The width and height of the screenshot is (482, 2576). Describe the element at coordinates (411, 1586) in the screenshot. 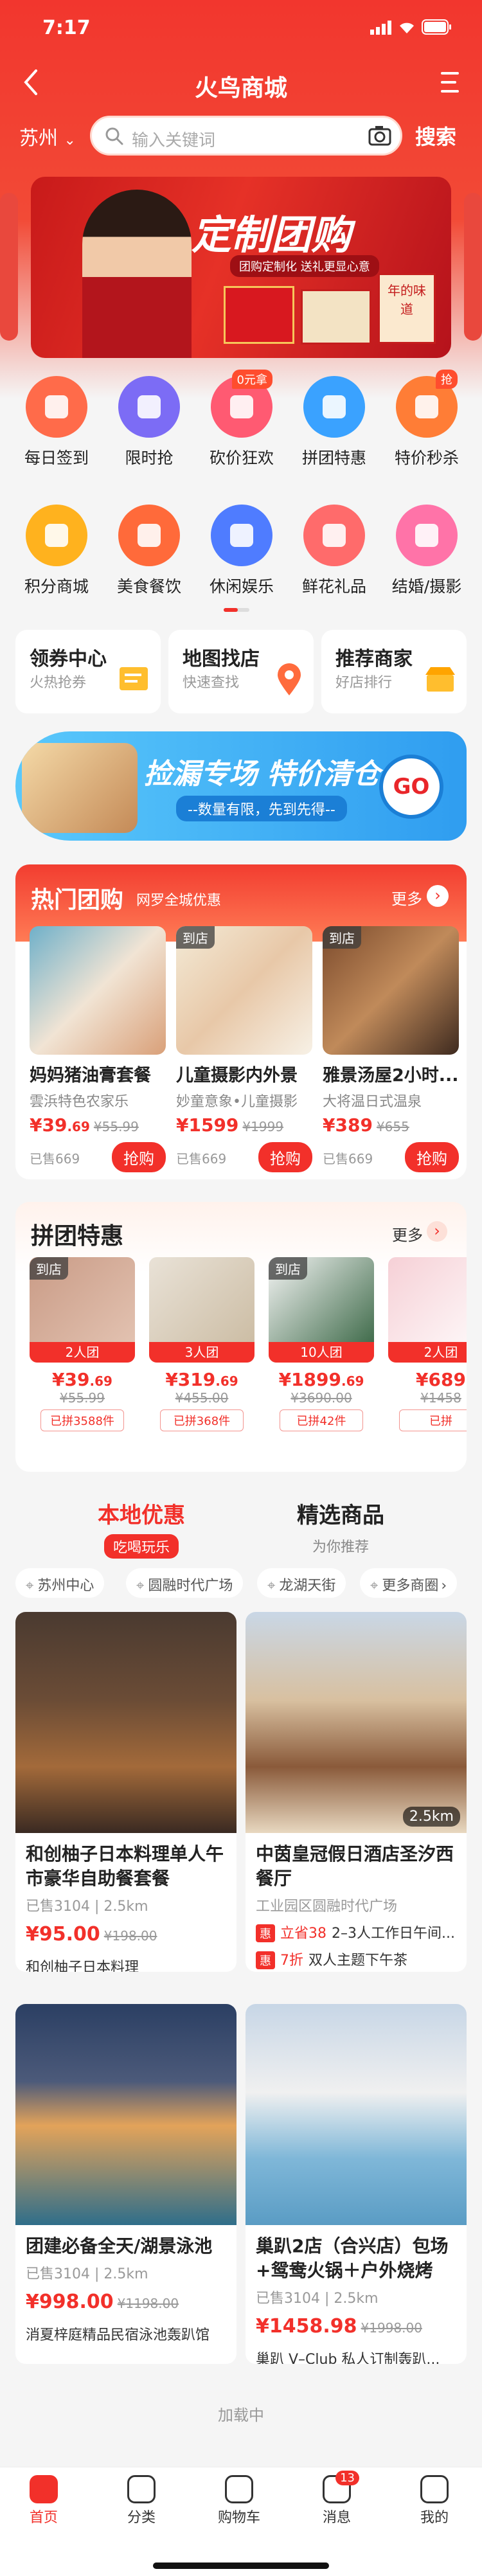

I see `chip-label: 更多商圈` at that location.